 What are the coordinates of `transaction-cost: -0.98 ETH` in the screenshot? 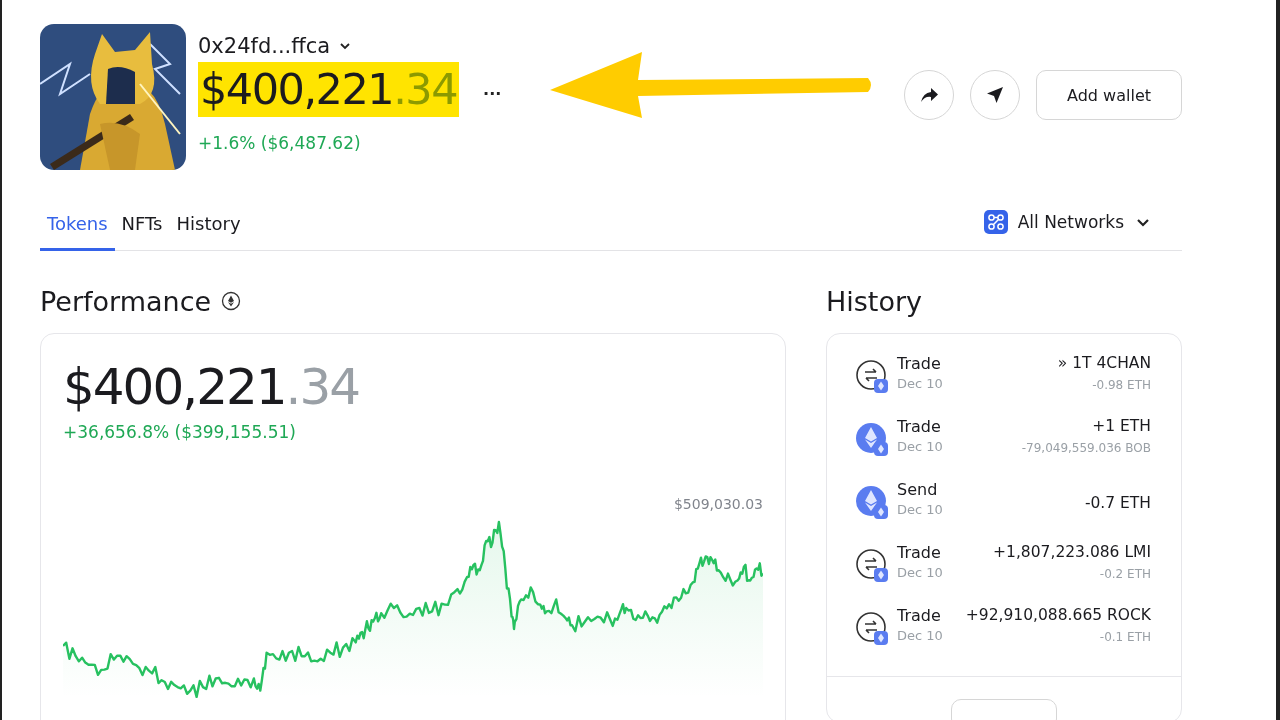 It's located at (1121, 385).